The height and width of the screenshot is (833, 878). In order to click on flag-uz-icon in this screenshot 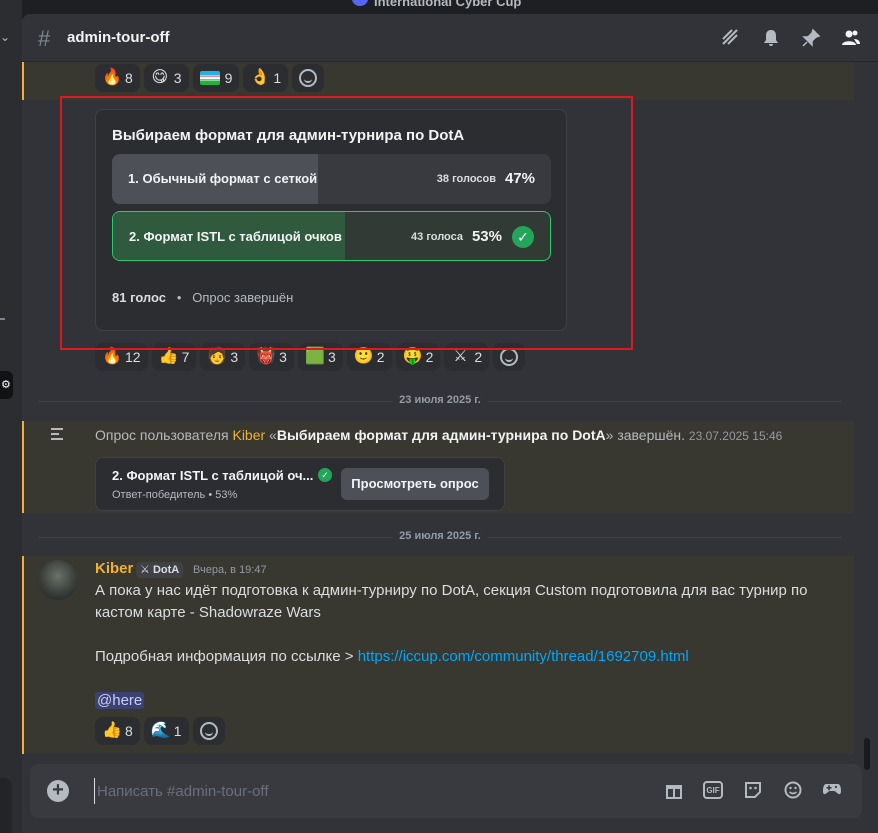, I will do `click(209, 78)`.